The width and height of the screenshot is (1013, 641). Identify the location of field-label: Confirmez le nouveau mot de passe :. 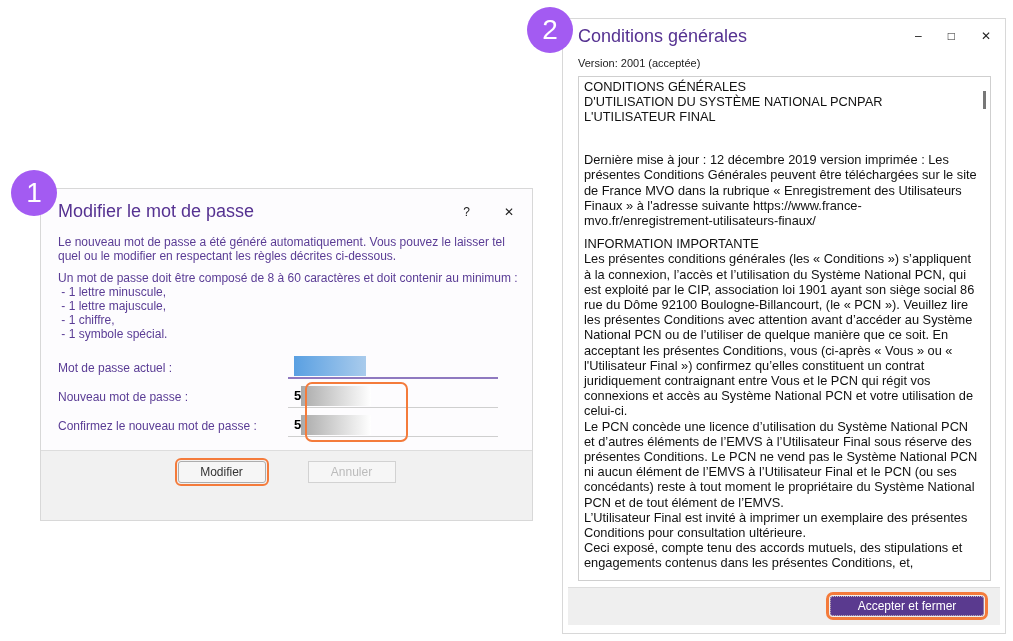
(157, 427).